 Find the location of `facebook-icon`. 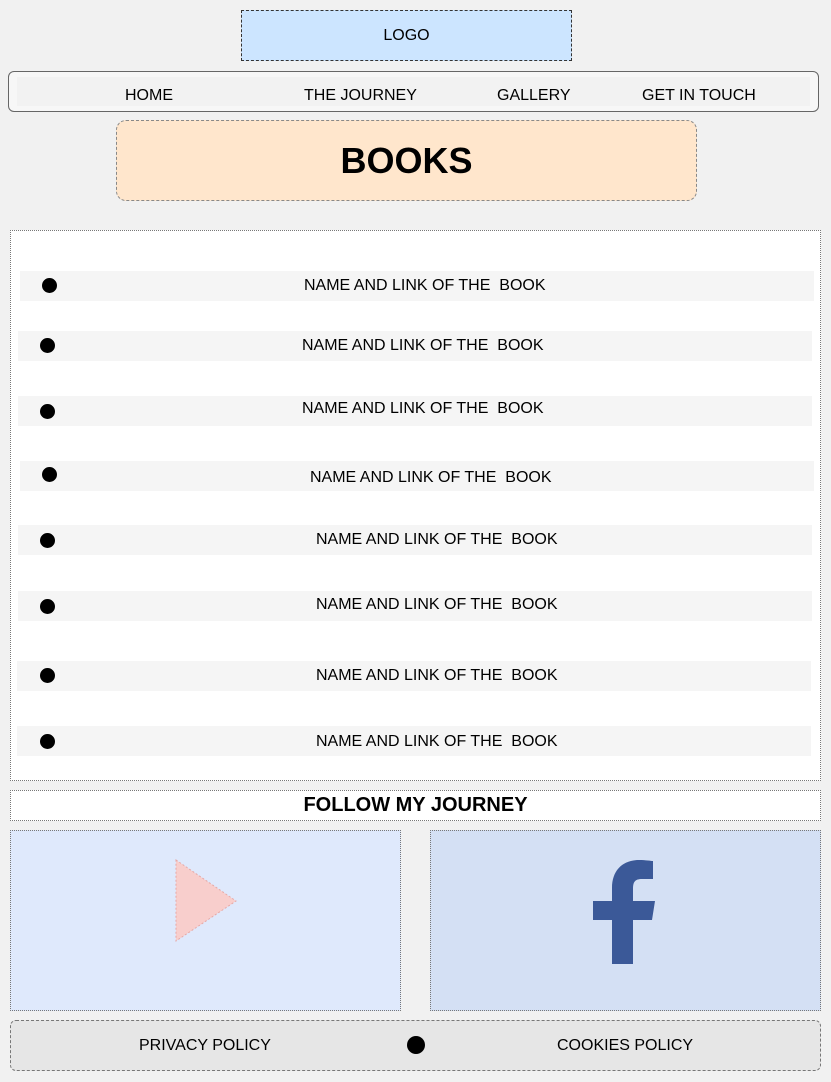

facebook-icon is located at coordinates (624, 912).